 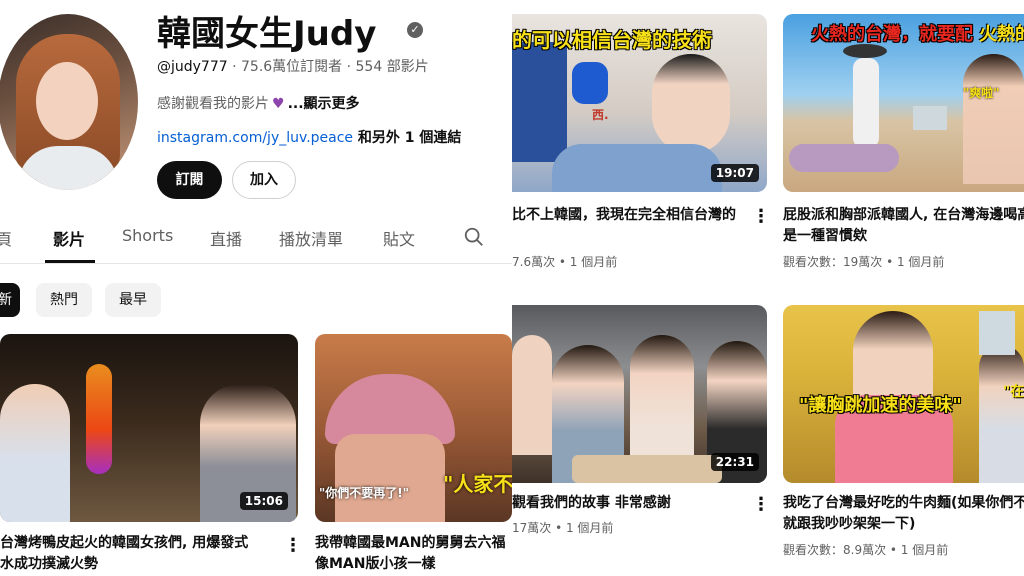 I want to click on search-icon, so click(x=474, y=237).